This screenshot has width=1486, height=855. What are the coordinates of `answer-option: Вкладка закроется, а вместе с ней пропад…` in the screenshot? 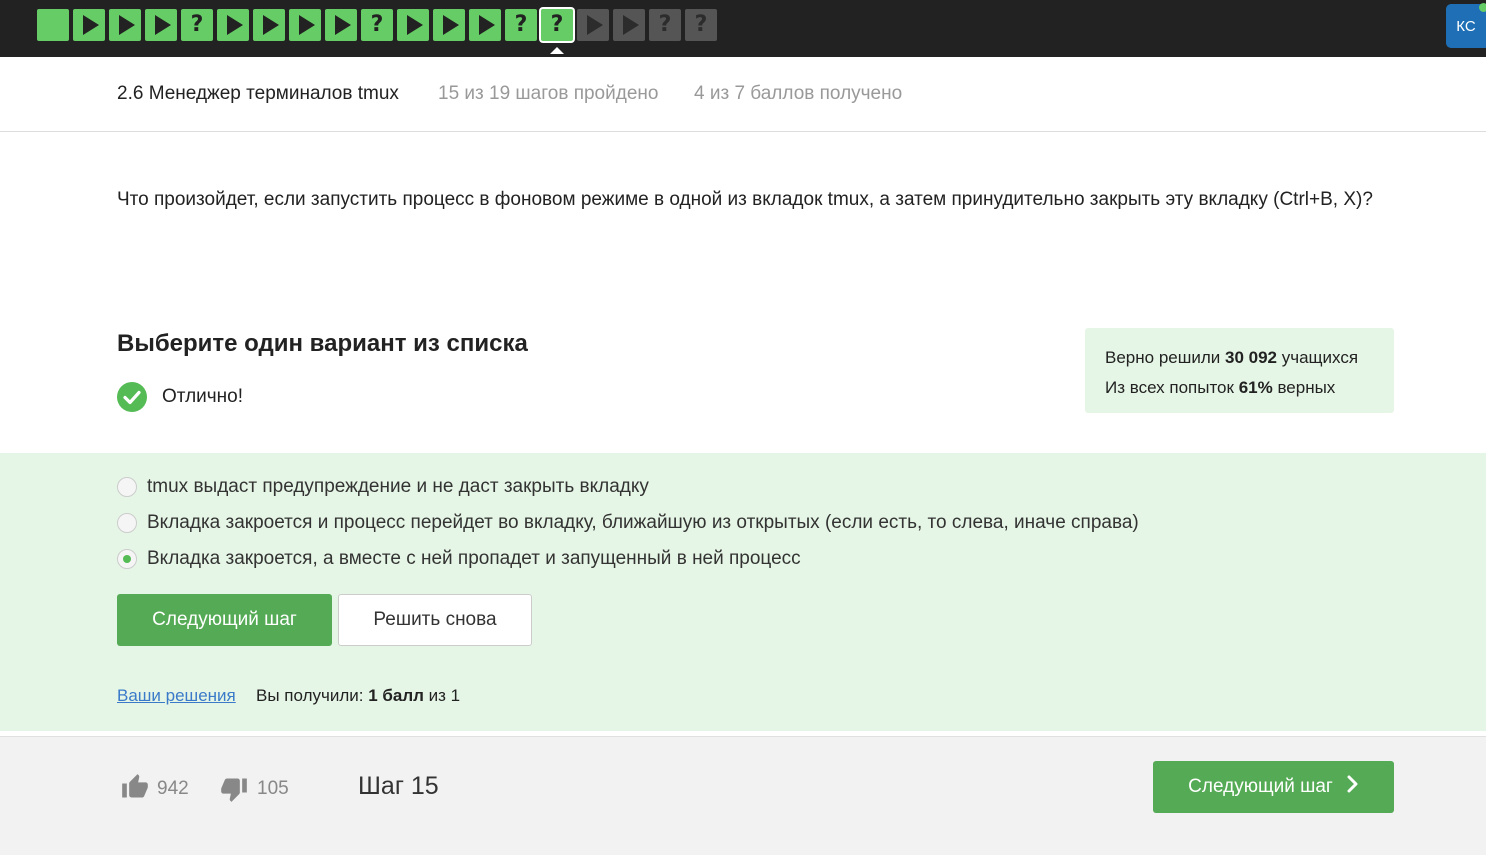 It's located at (459, 559).